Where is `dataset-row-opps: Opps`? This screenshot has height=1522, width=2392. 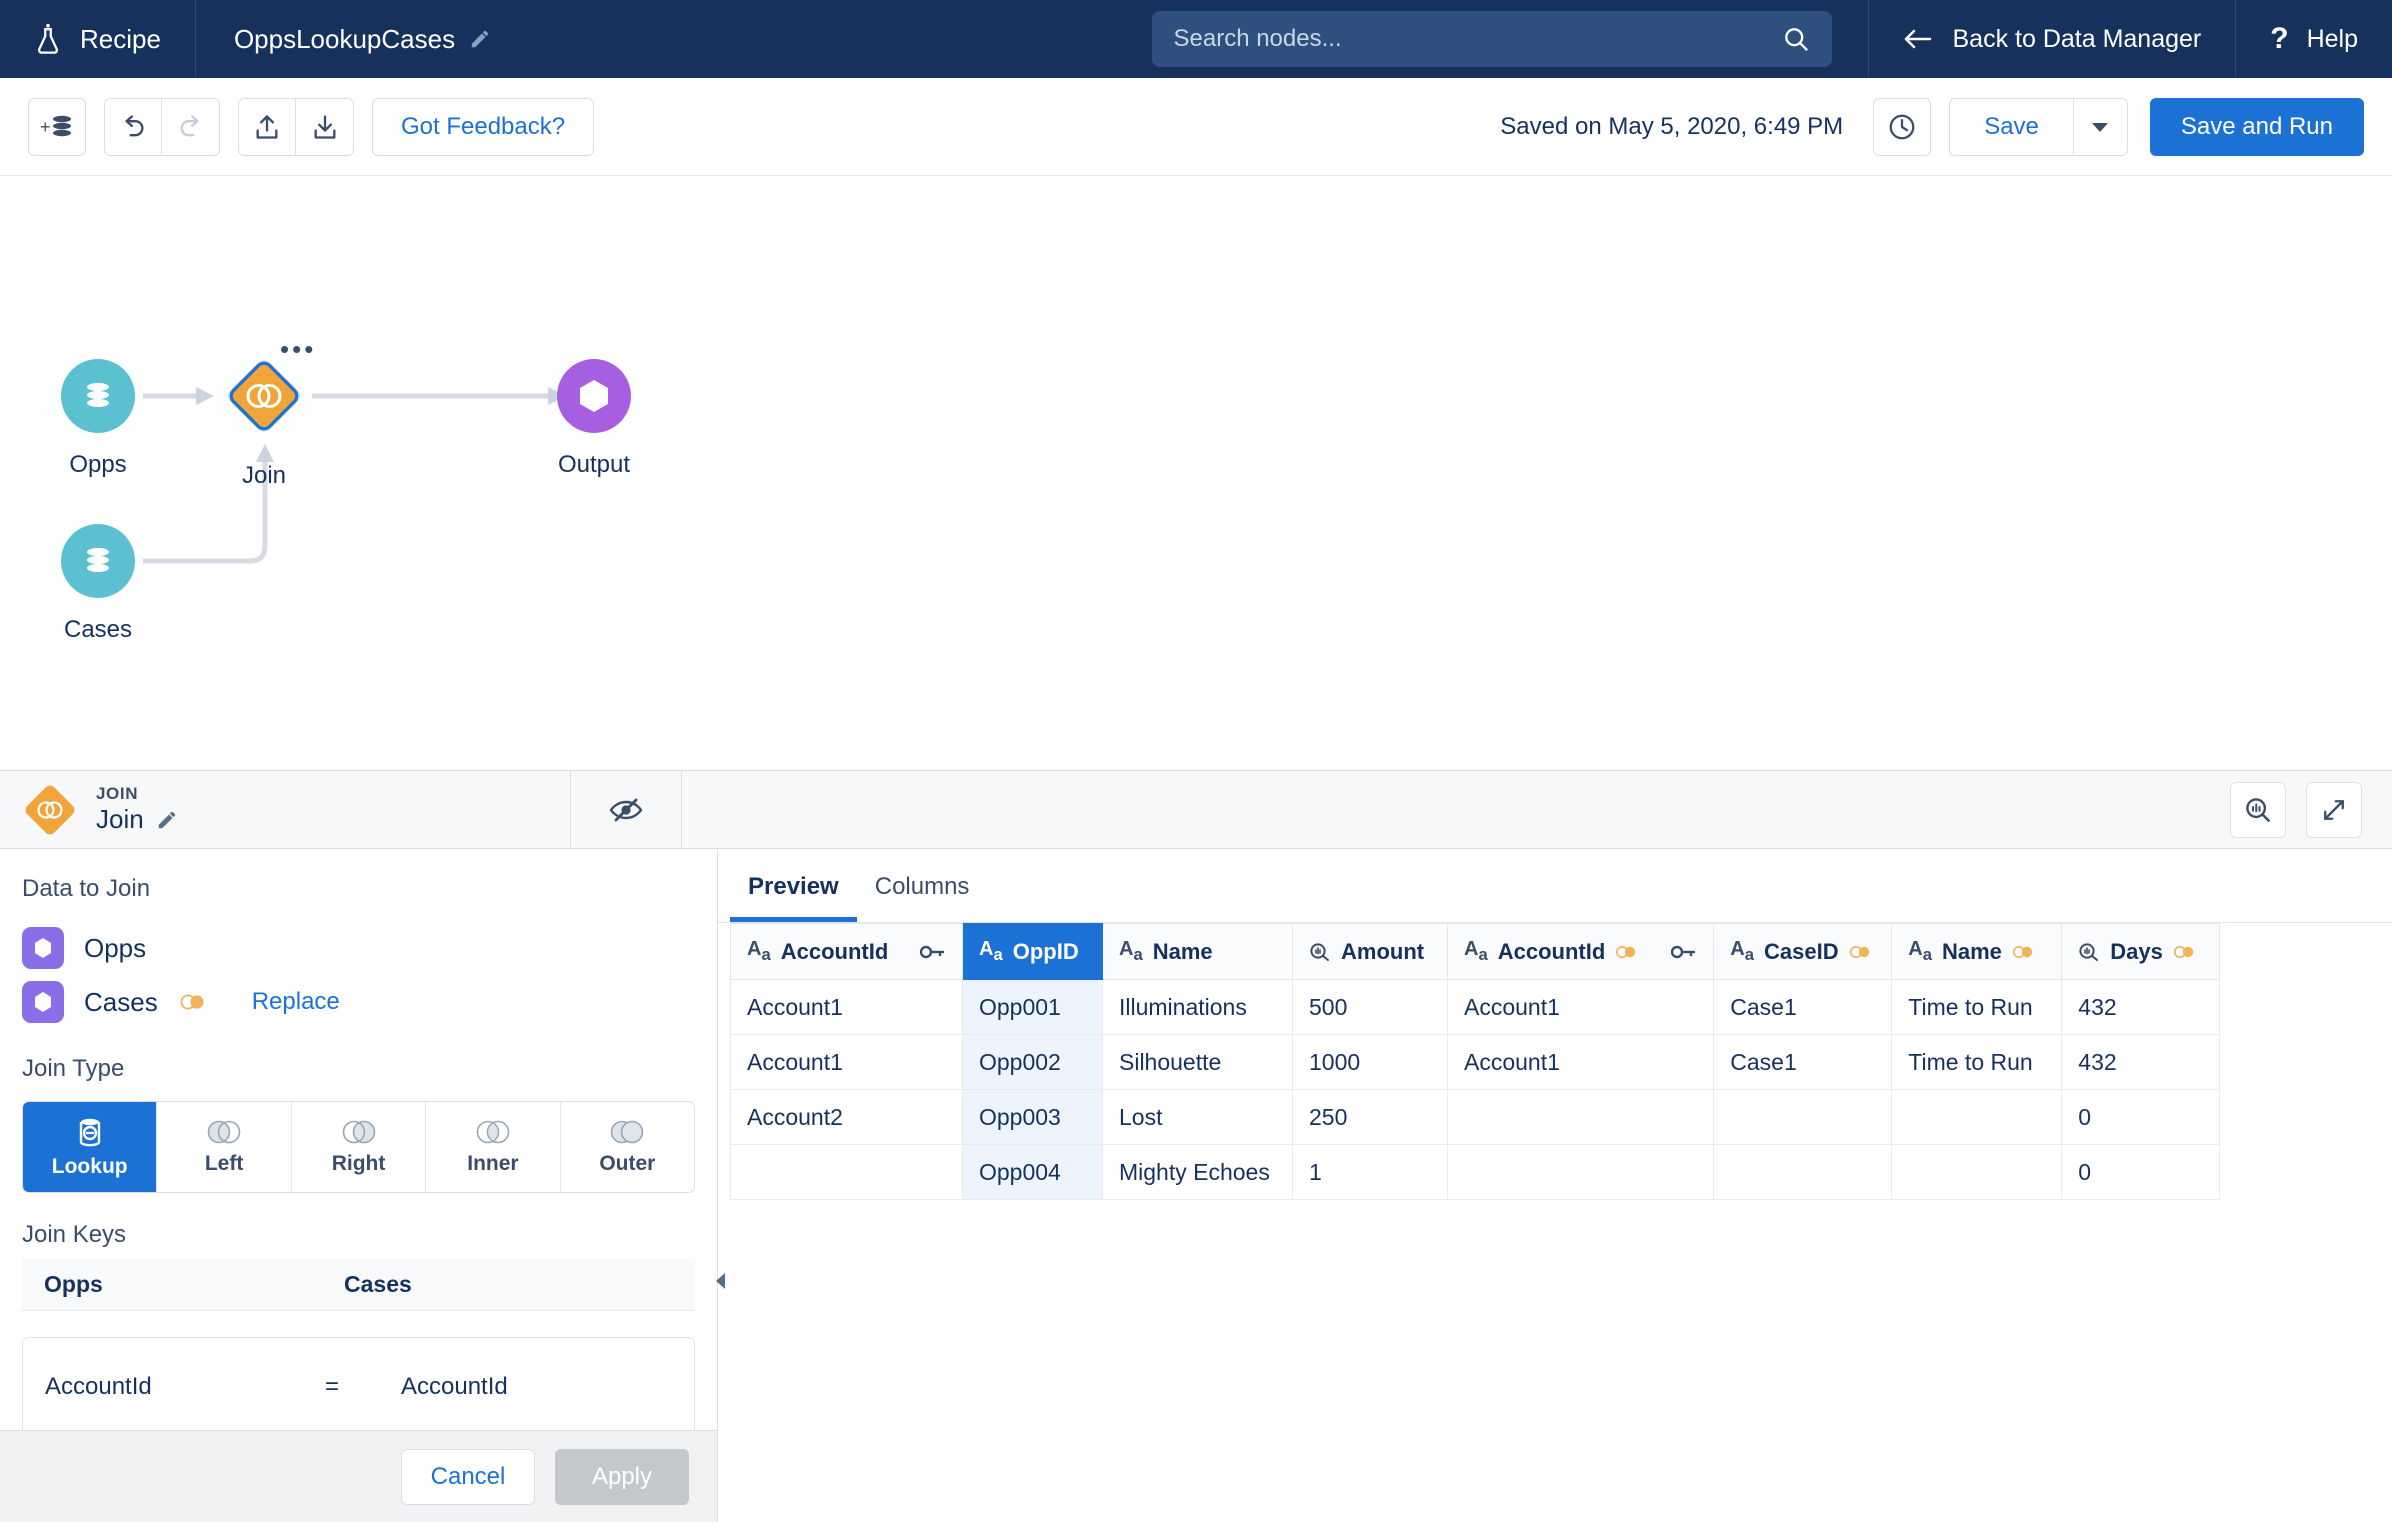 dataset-row-opps: Opps is located at coordinates (358, 948).